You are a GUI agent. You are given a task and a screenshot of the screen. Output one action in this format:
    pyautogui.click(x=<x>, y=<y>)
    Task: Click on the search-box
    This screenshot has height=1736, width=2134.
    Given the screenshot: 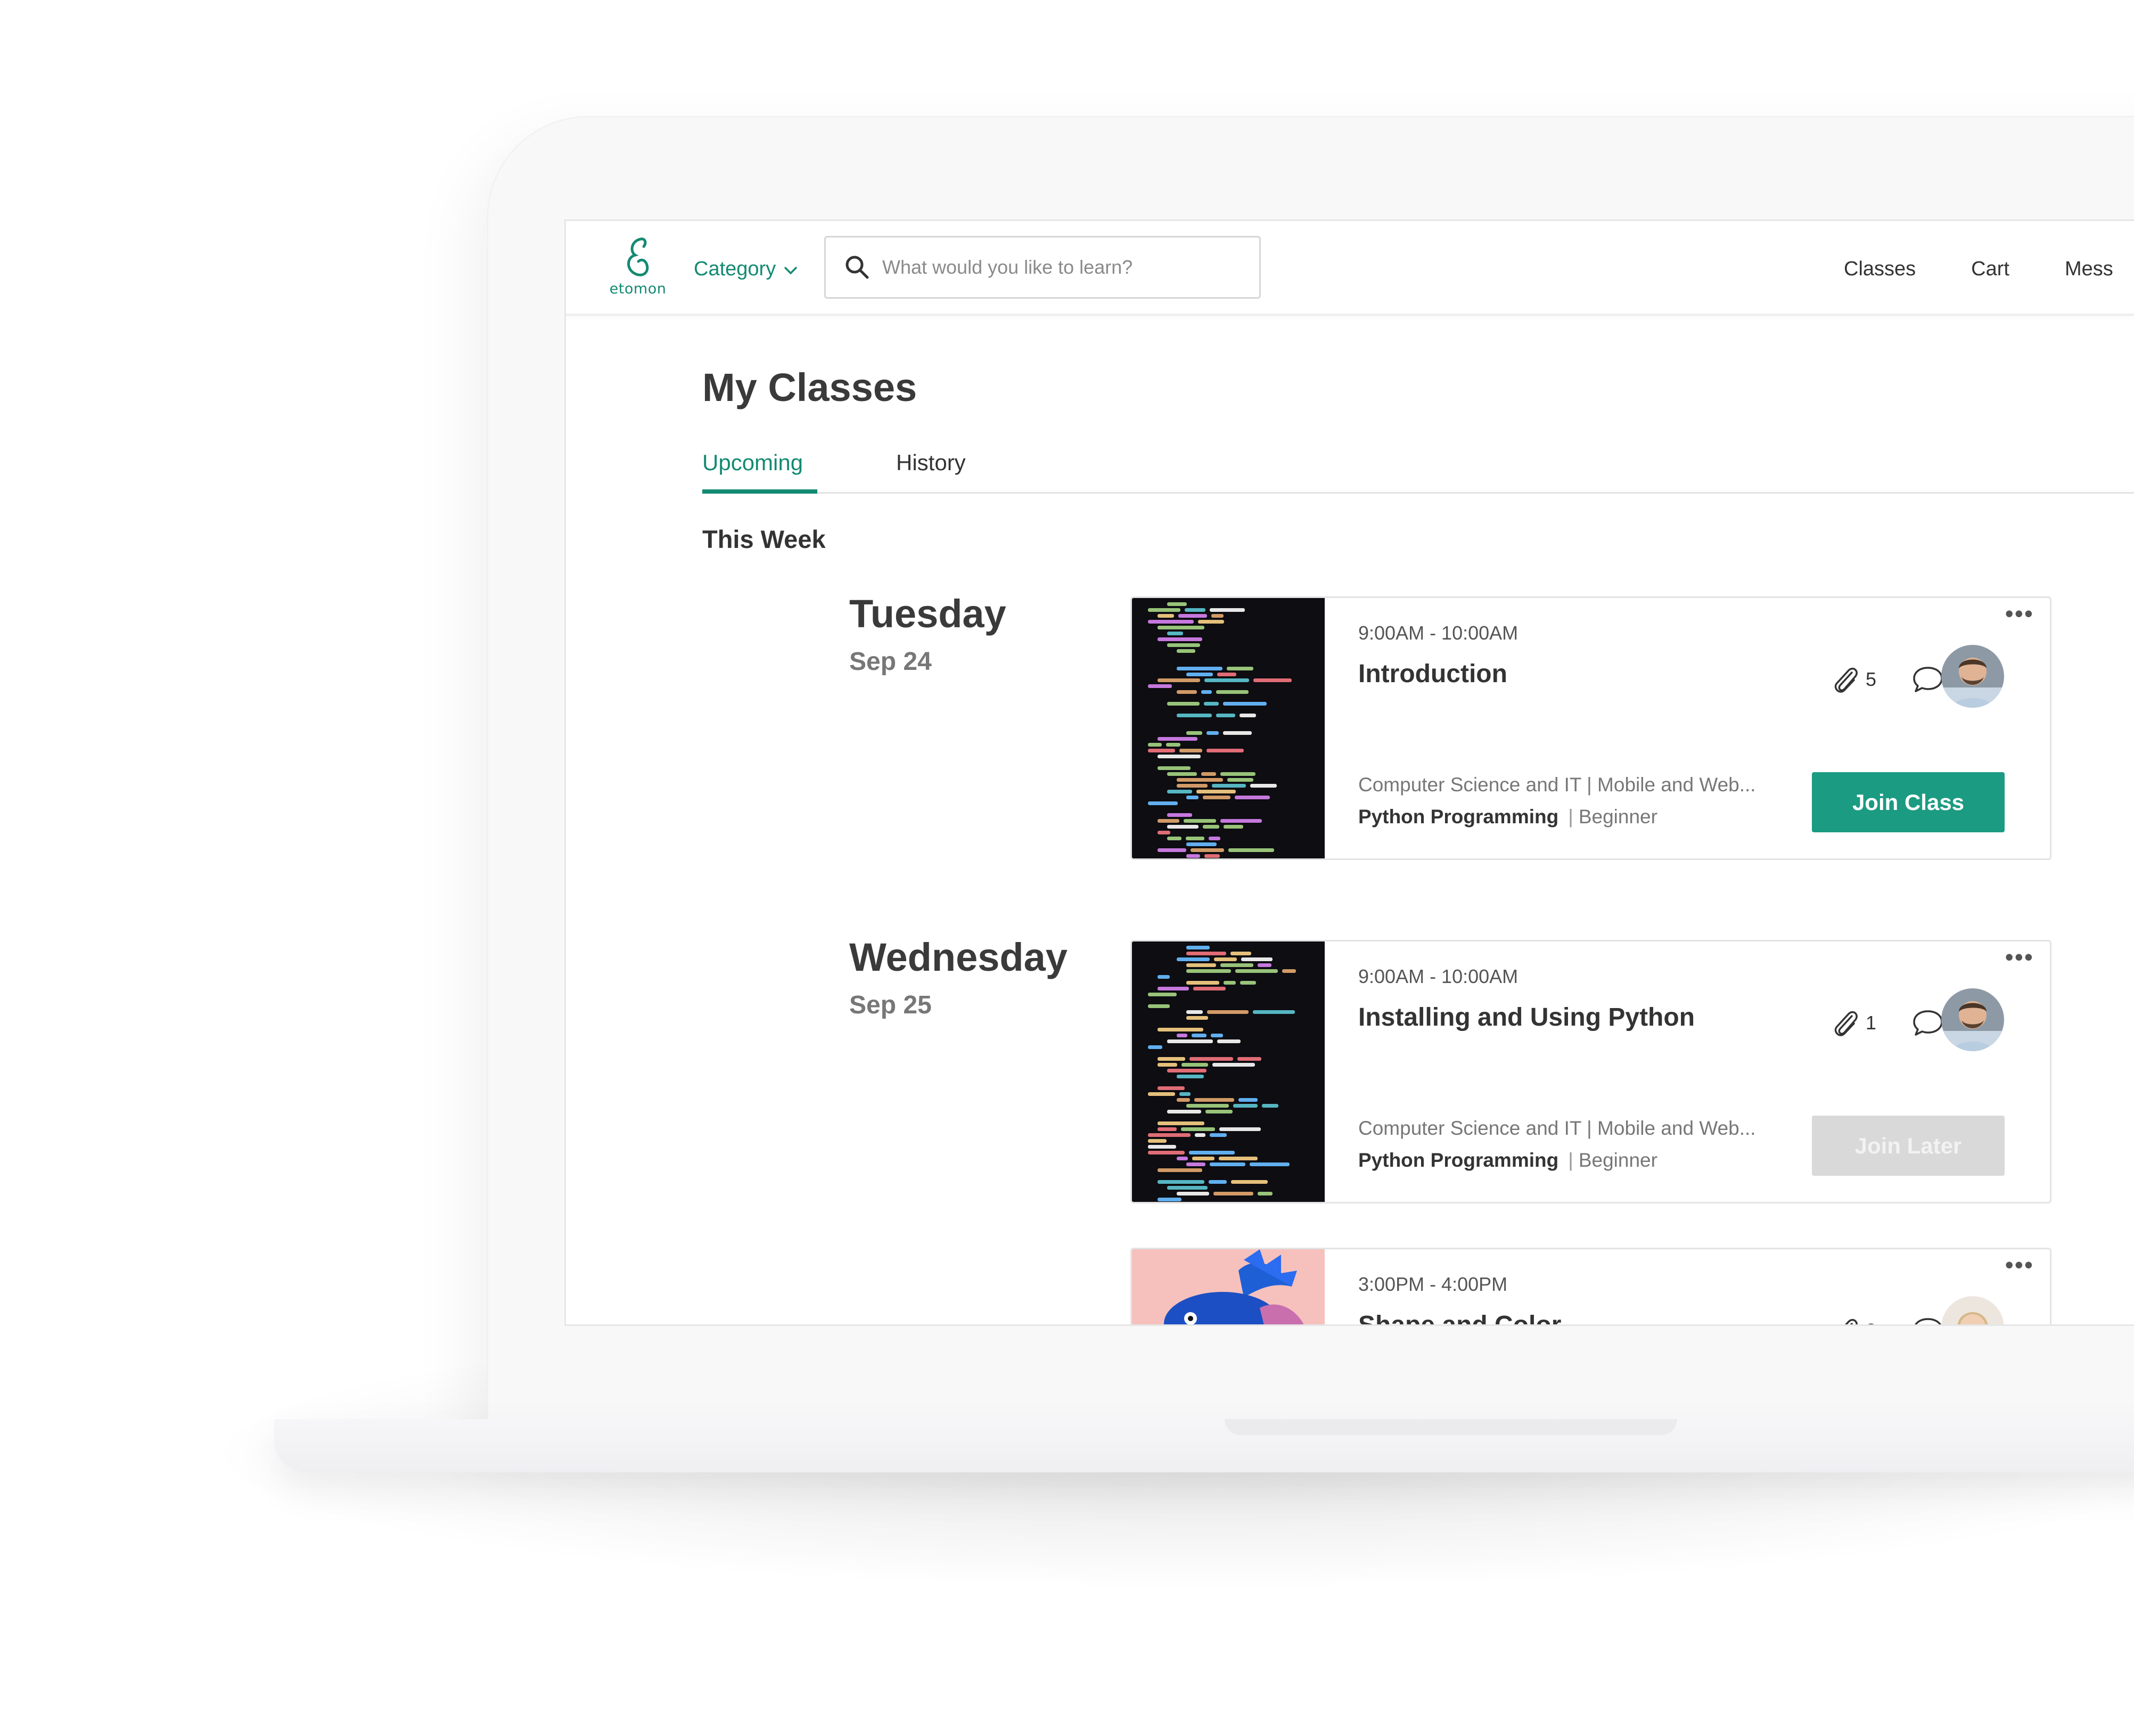 What is the action you would take?
    pyautogui.click(x=1042, y=267)
    